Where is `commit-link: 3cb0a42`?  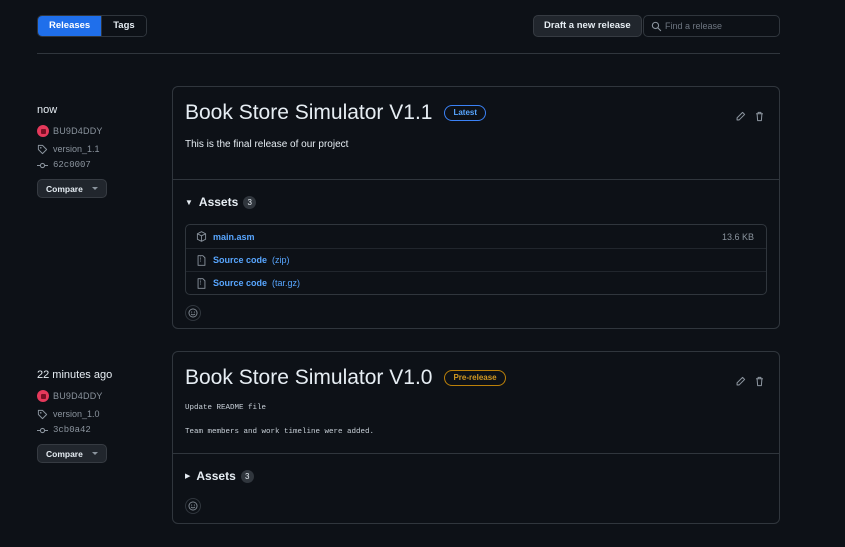
commit-link: 3cb0a42 is located at coordinates (72, 430).